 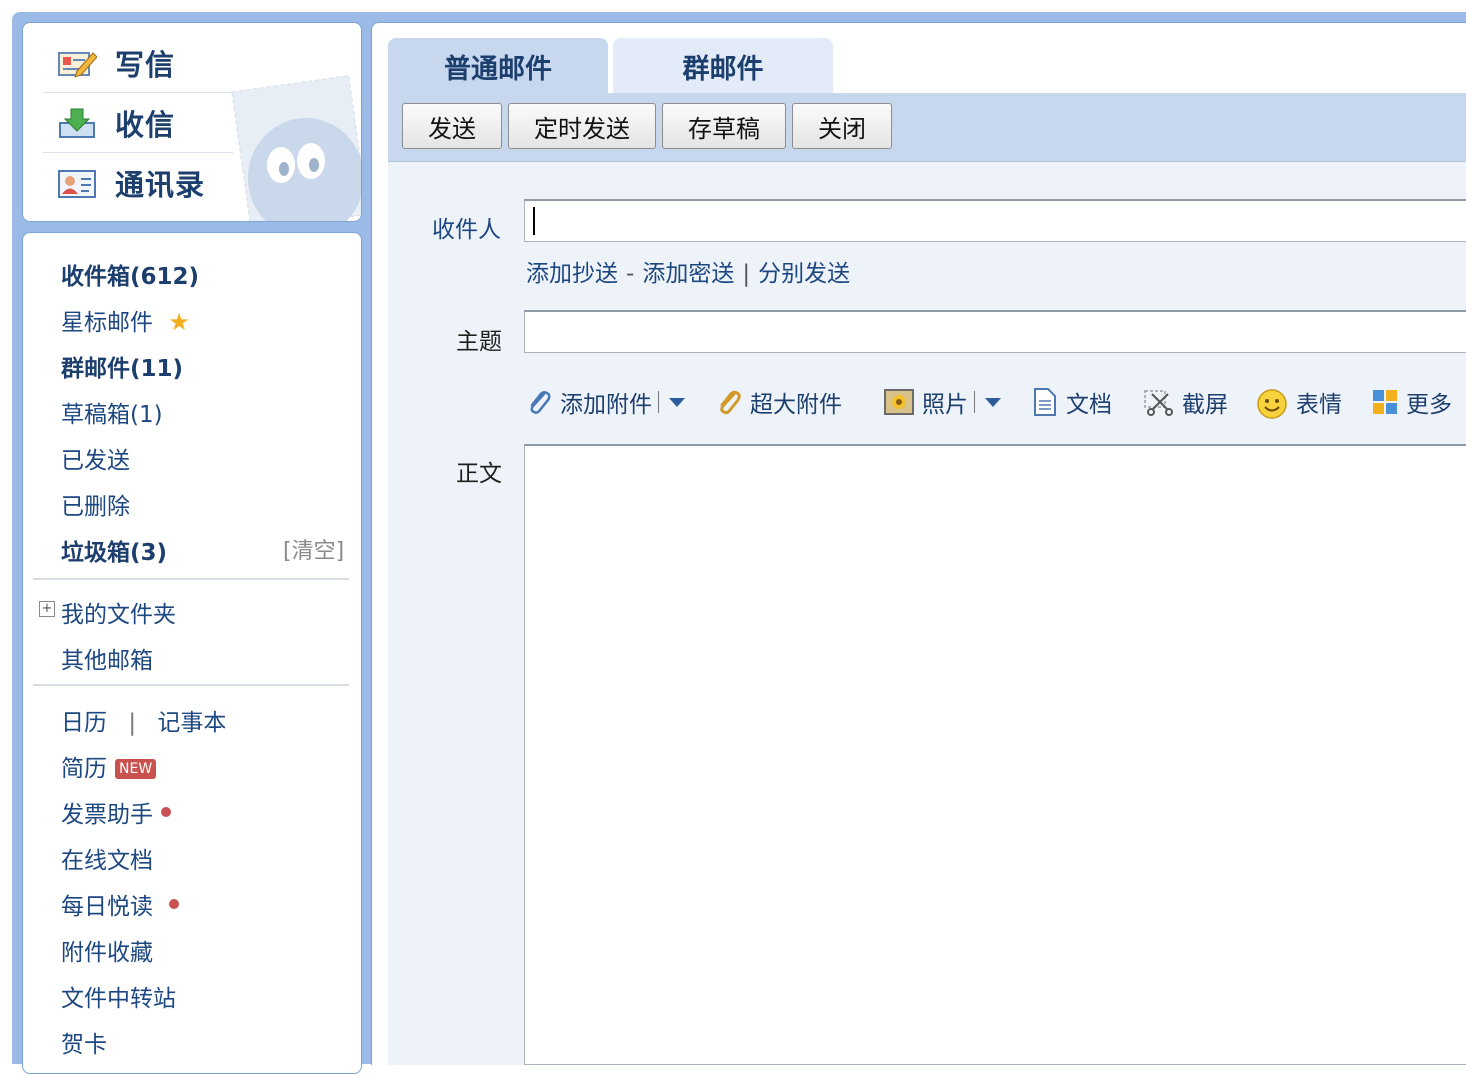 What do you see at coordinates (899, 402) in the screenshot?
I see `photo-icon` at bounding box center [899, 402].